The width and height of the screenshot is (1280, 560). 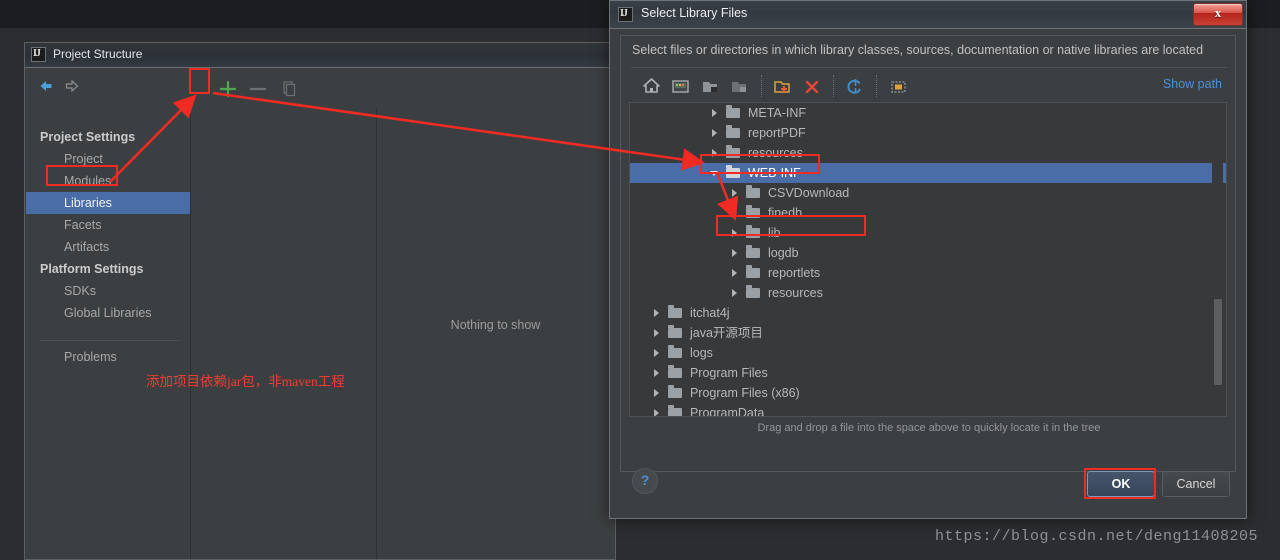 I want to click on arrow-right-icon, so click(x=72, y=86).